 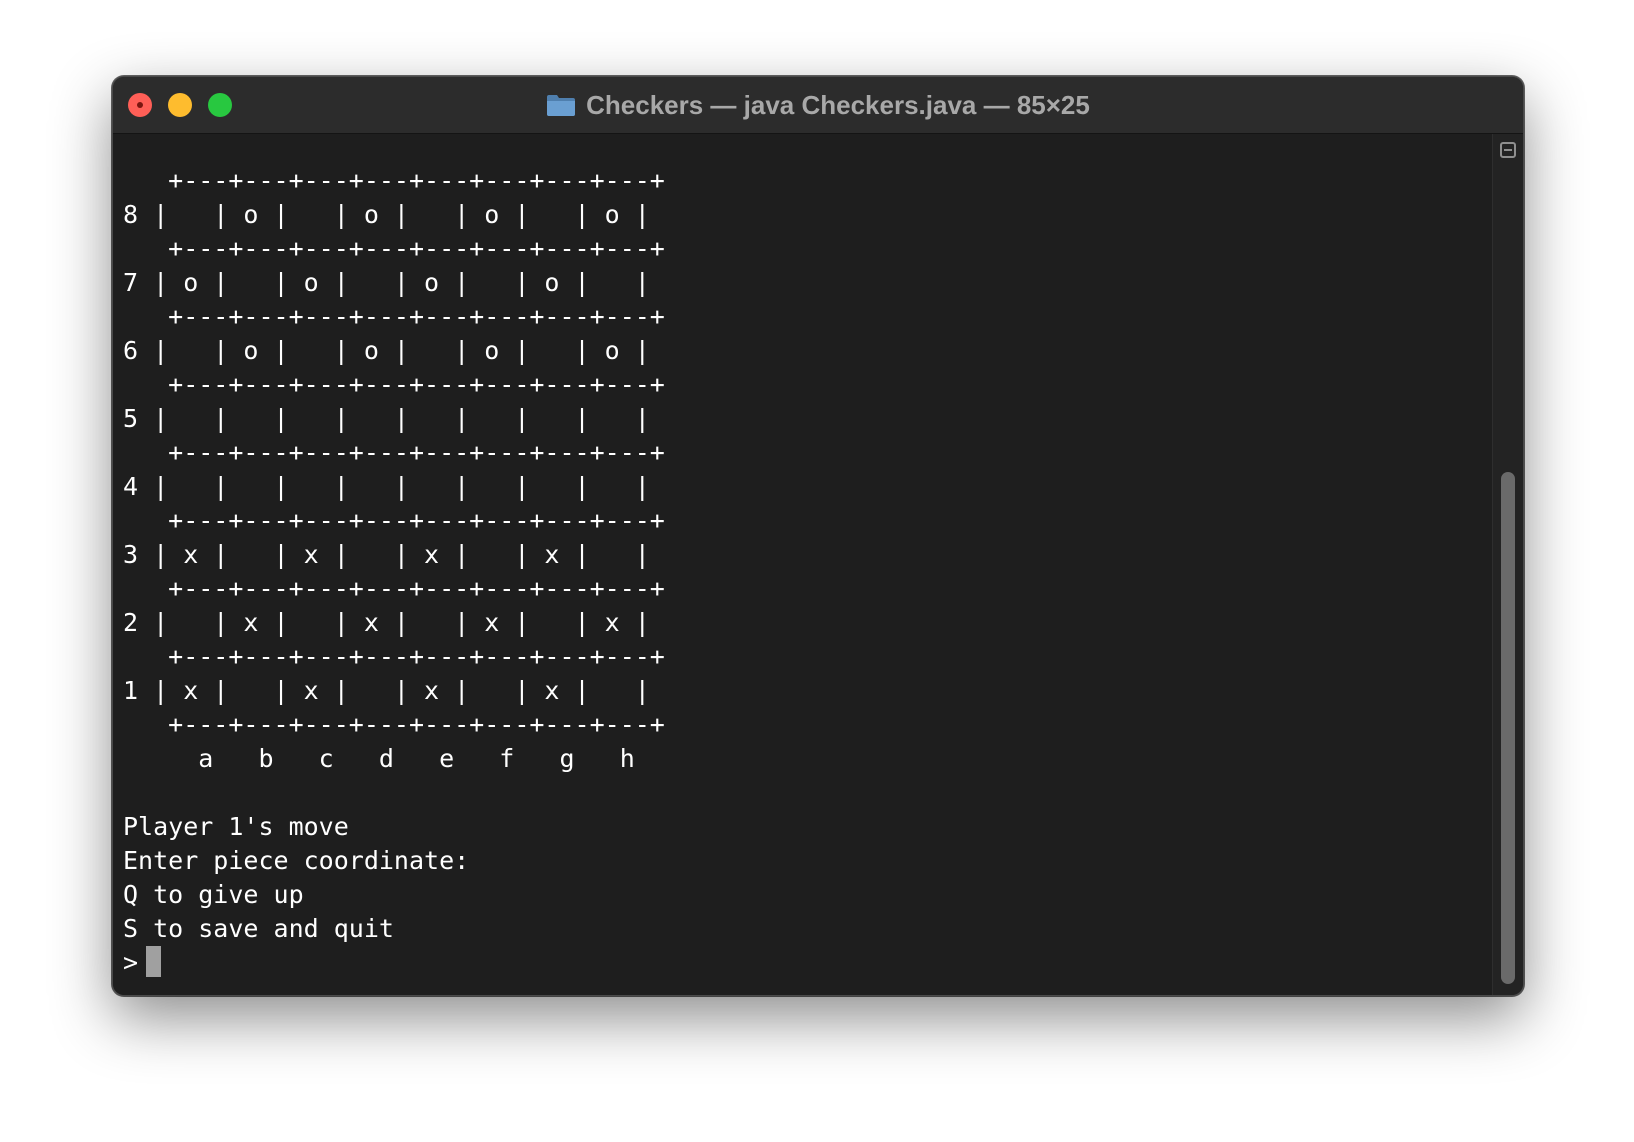 What do you see at coordinates (213, 894) in the screenshot?
I see `give-up-hint: Q to give up` at bounding box center [213, 894].